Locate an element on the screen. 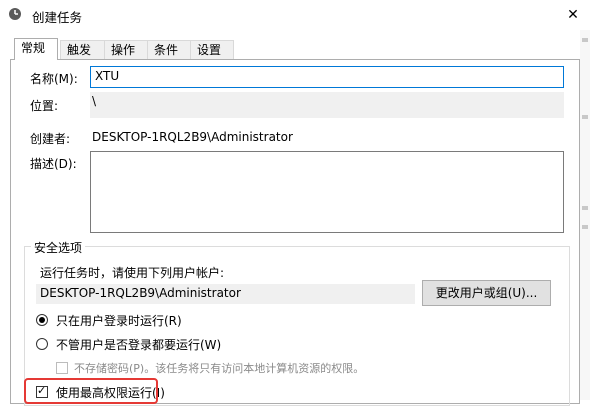 This screenshot has height=406, width=590. tab-settings: 设置 is located at coordinates (212, 49).